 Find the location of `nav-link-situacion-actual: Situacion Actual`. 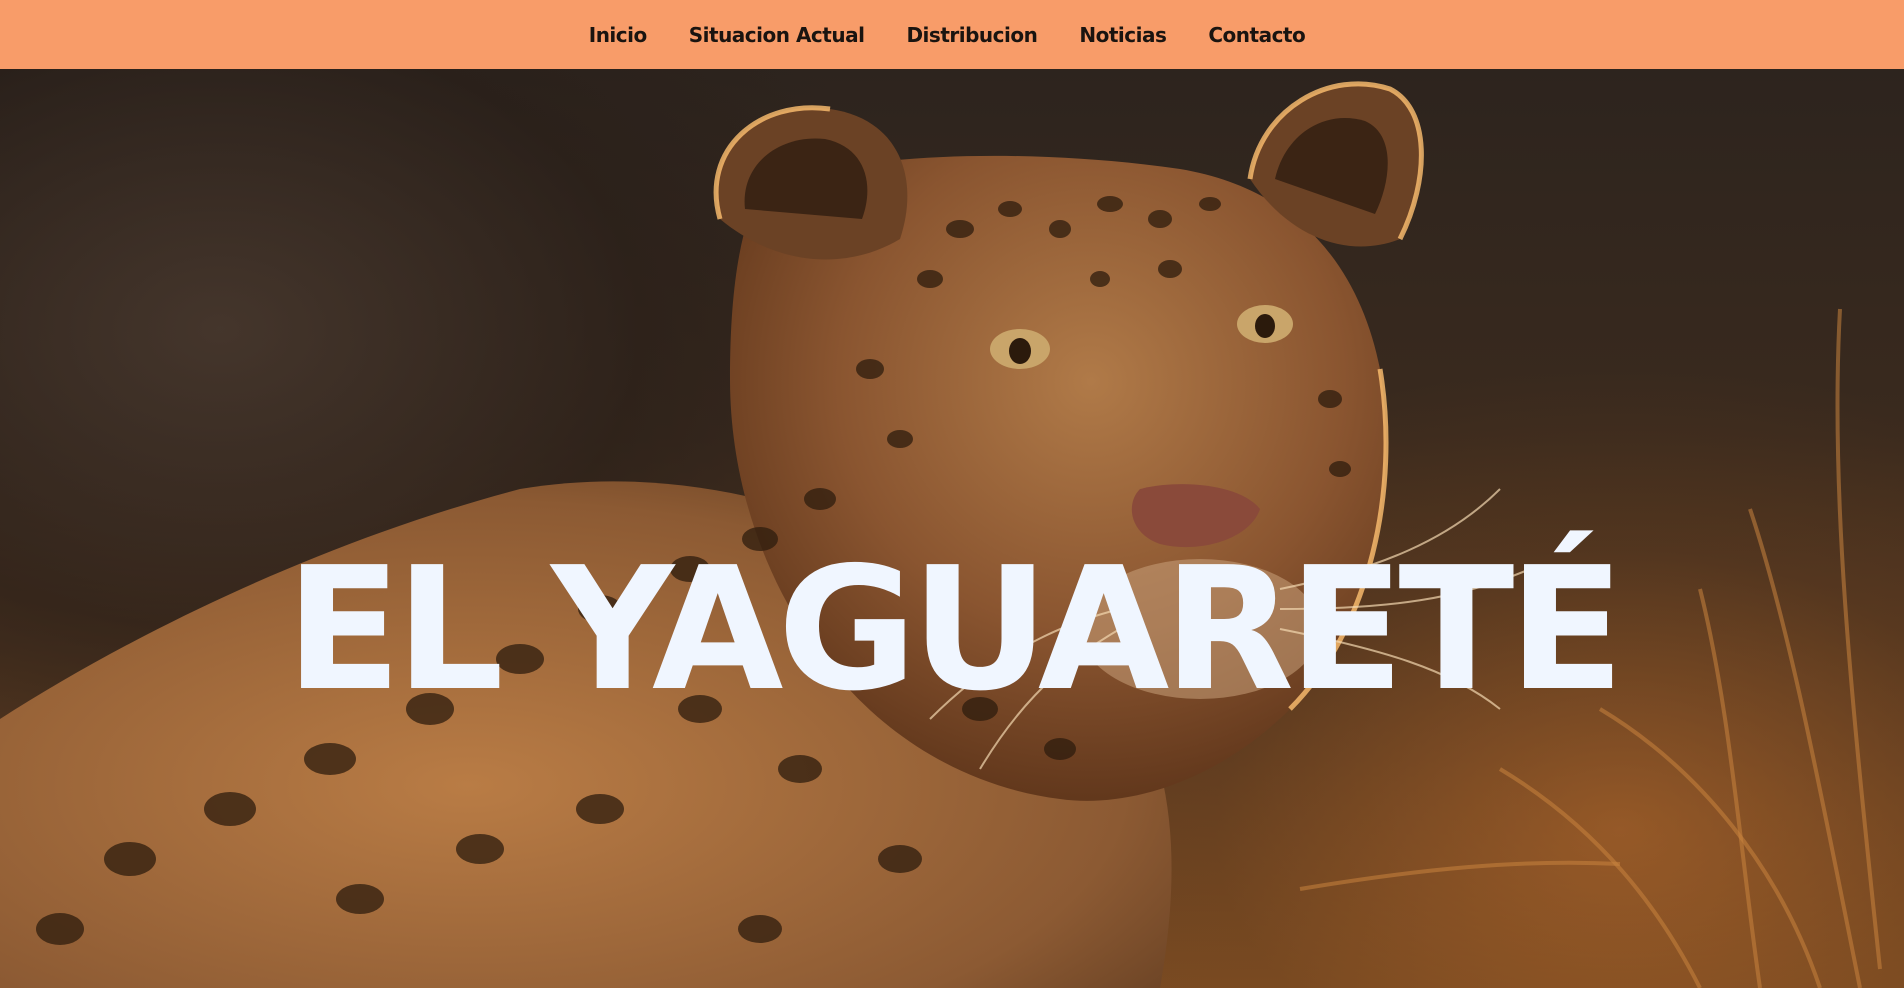

nav-link-situacion-actual: Situacion Actual is located at coordinates (777, 35).